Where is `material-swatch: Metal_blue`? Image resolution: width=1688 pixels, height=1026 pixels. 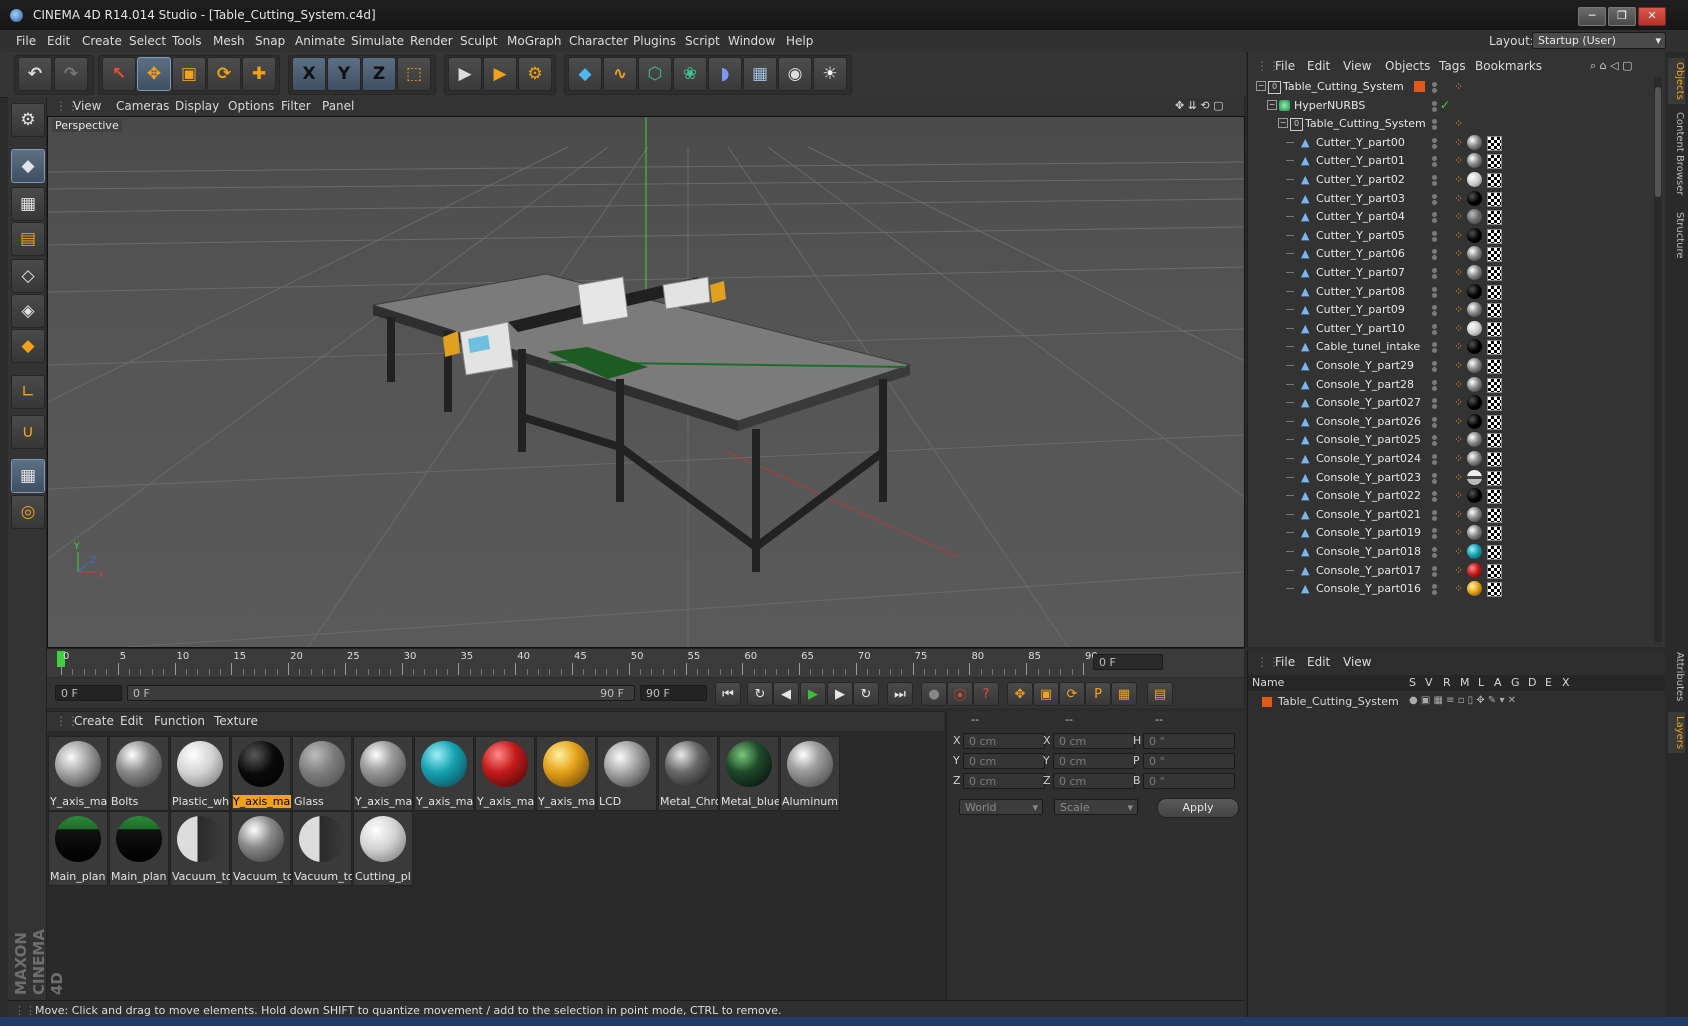 material-swatch: Metal_blue is located at coordinates (749, 773).